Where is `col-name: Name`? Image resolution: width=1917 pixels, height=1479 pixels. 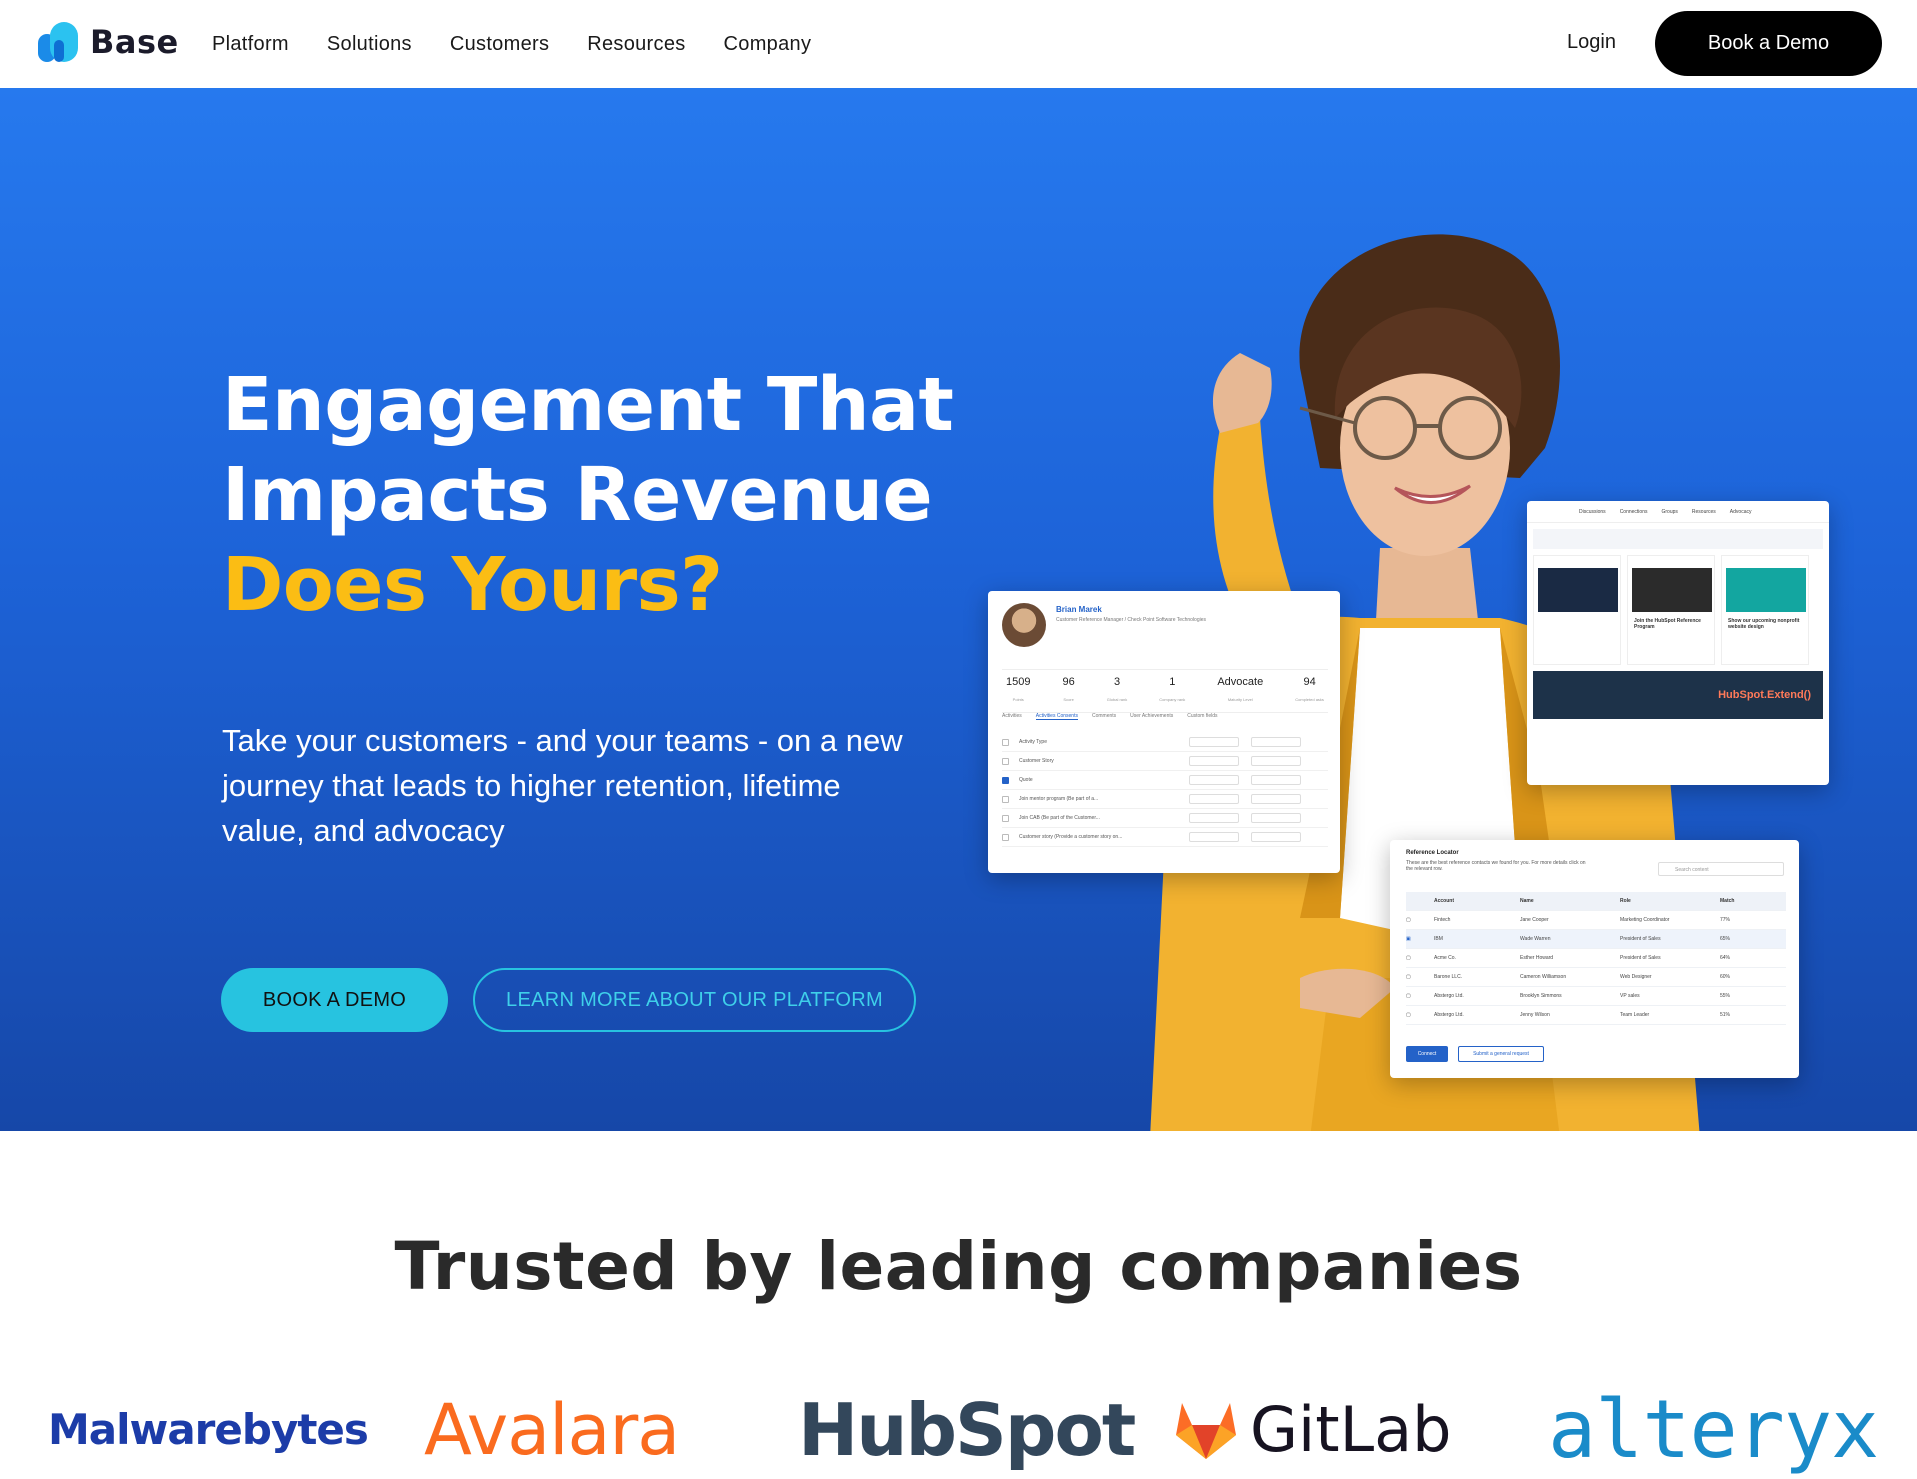
col-name: Name is located at coordinates (1527, 901).